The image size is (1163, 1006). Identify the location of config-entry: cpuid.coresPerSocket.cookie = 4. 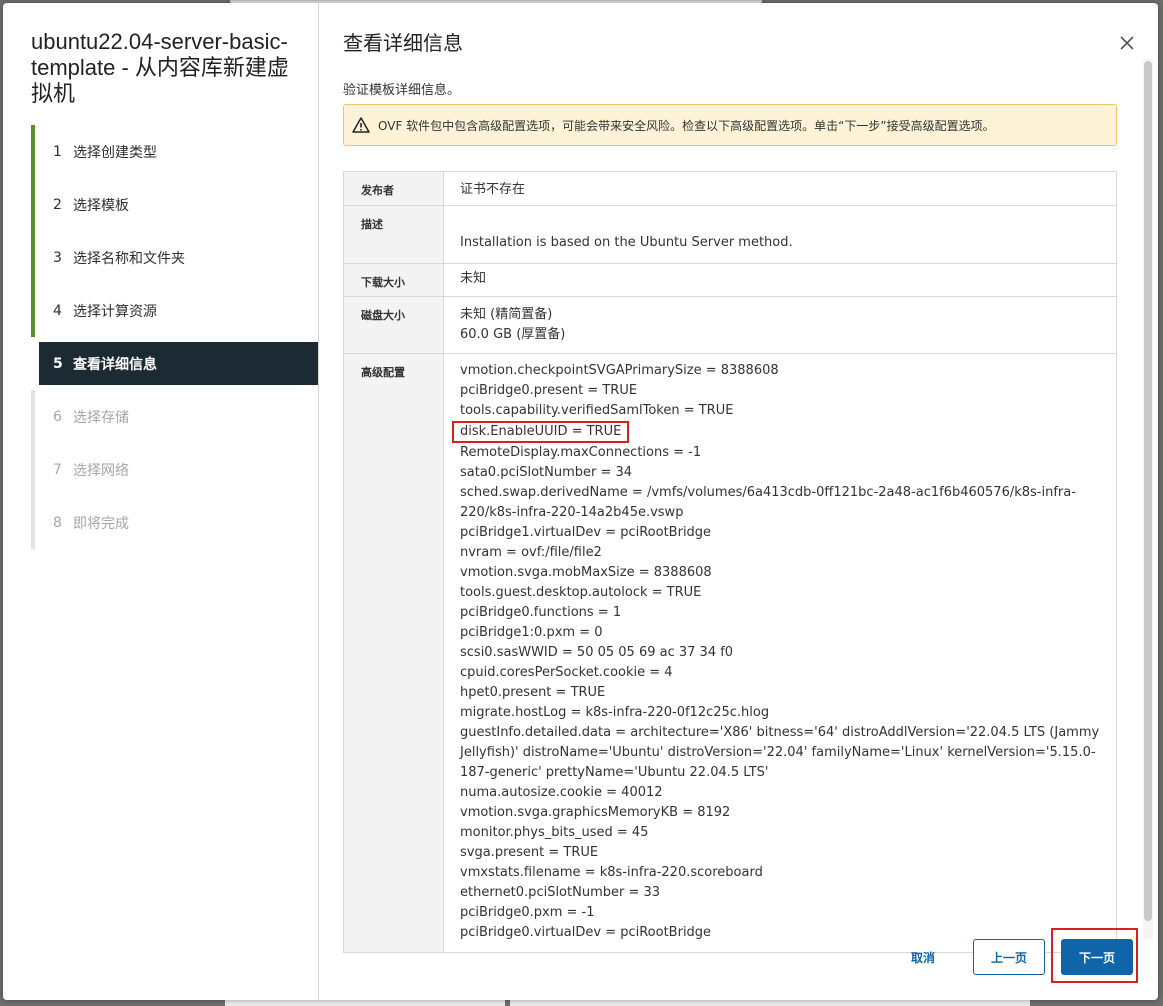
(566, 672).